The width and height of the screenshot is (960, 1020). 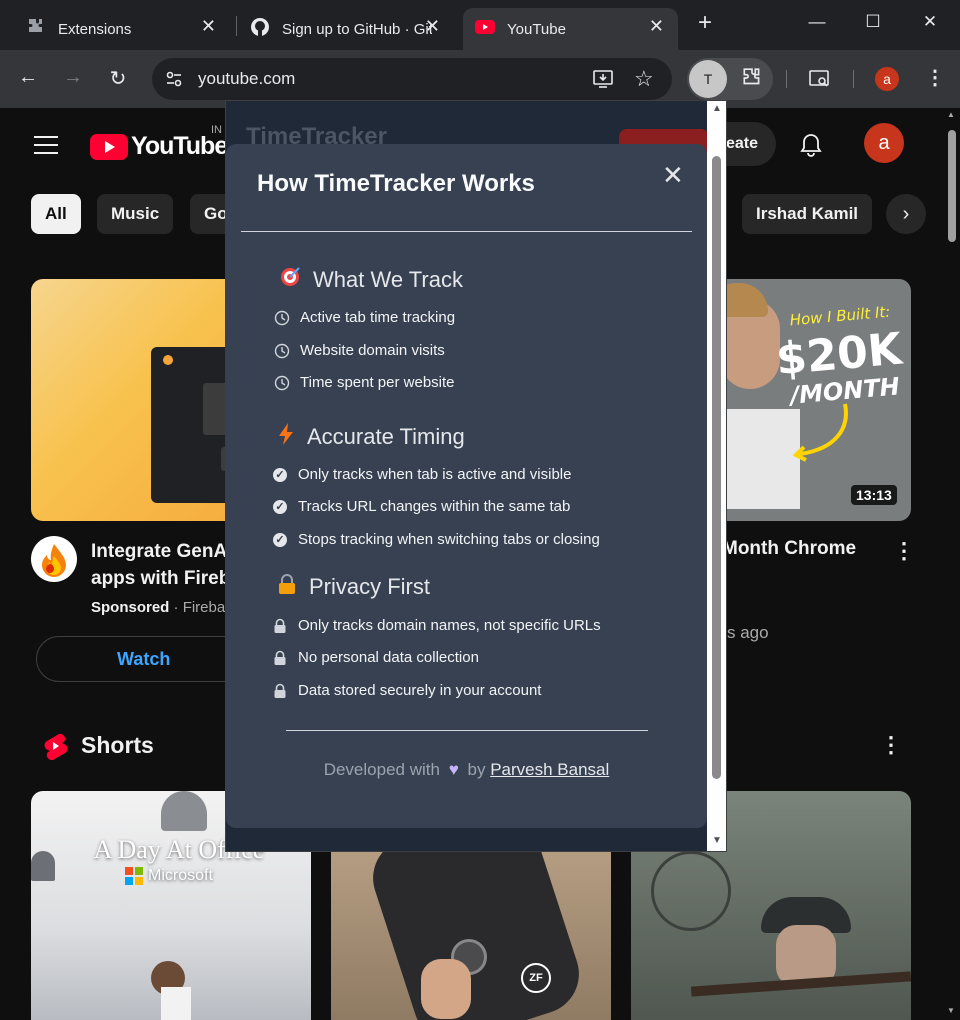 I want to click on tab-extensions: Extensions ✕, so click(x=119, y=29).